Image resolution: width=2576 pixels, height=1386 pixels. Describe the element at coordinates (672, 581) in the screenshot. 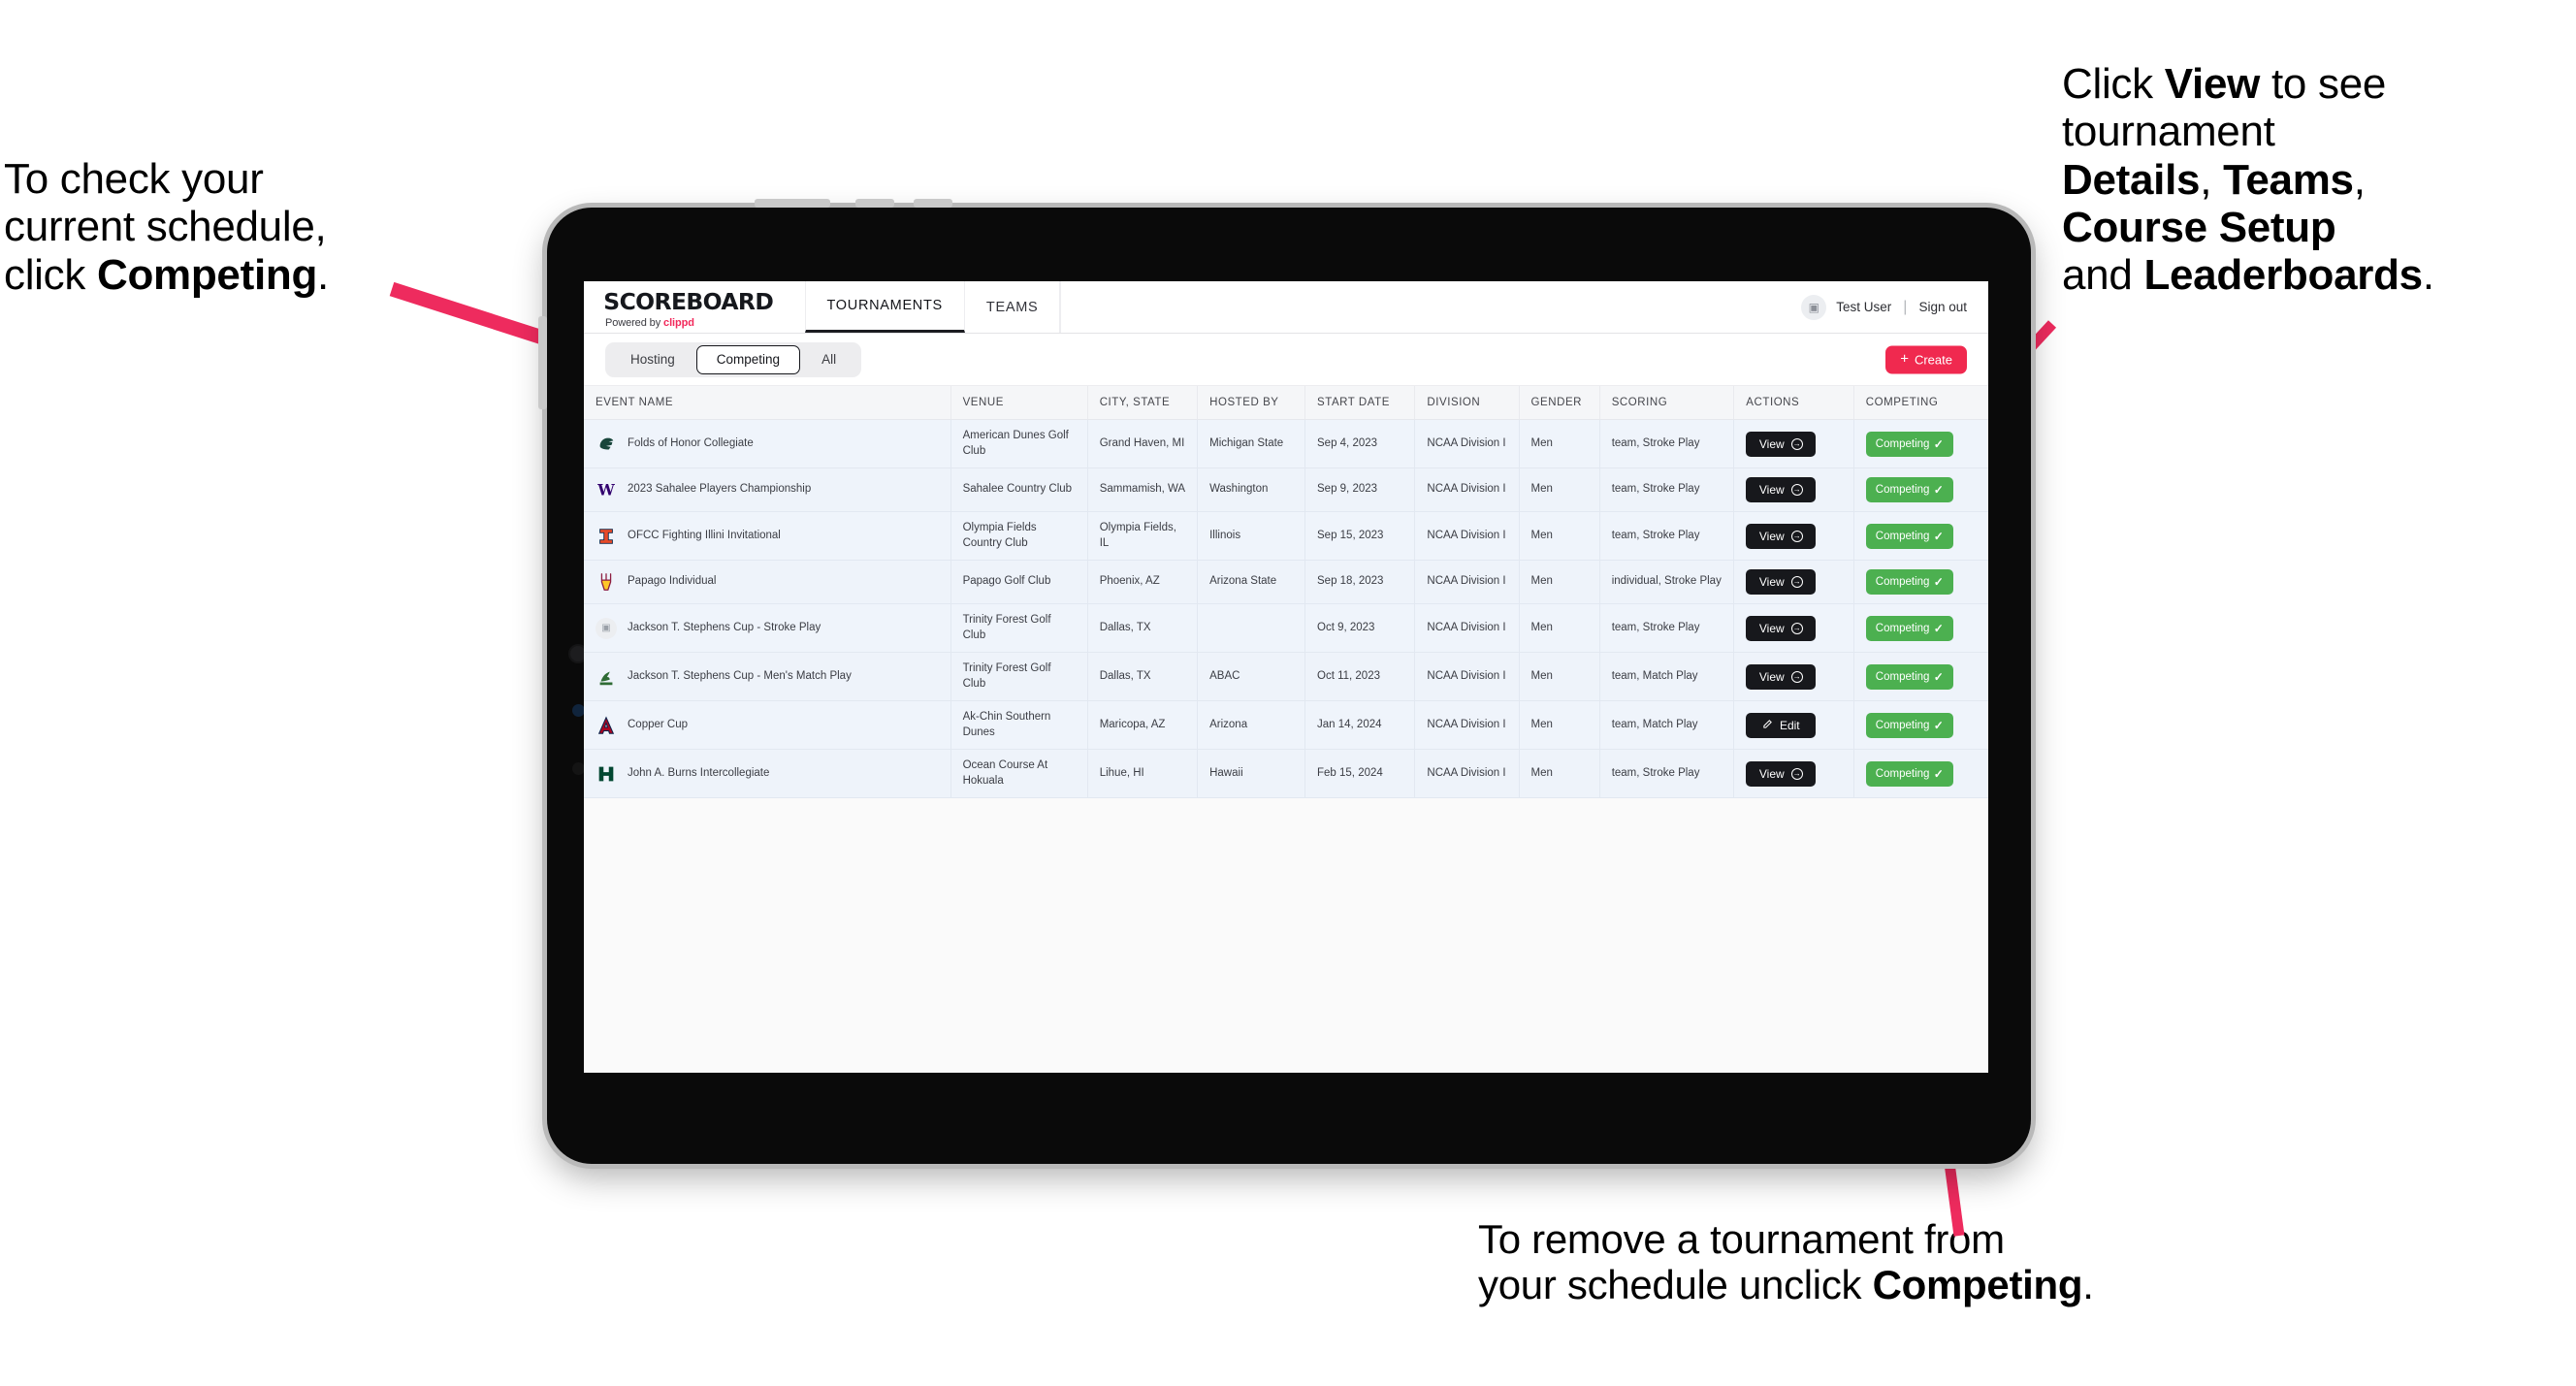

I see `event-name-label: Papago Individual` at that location.